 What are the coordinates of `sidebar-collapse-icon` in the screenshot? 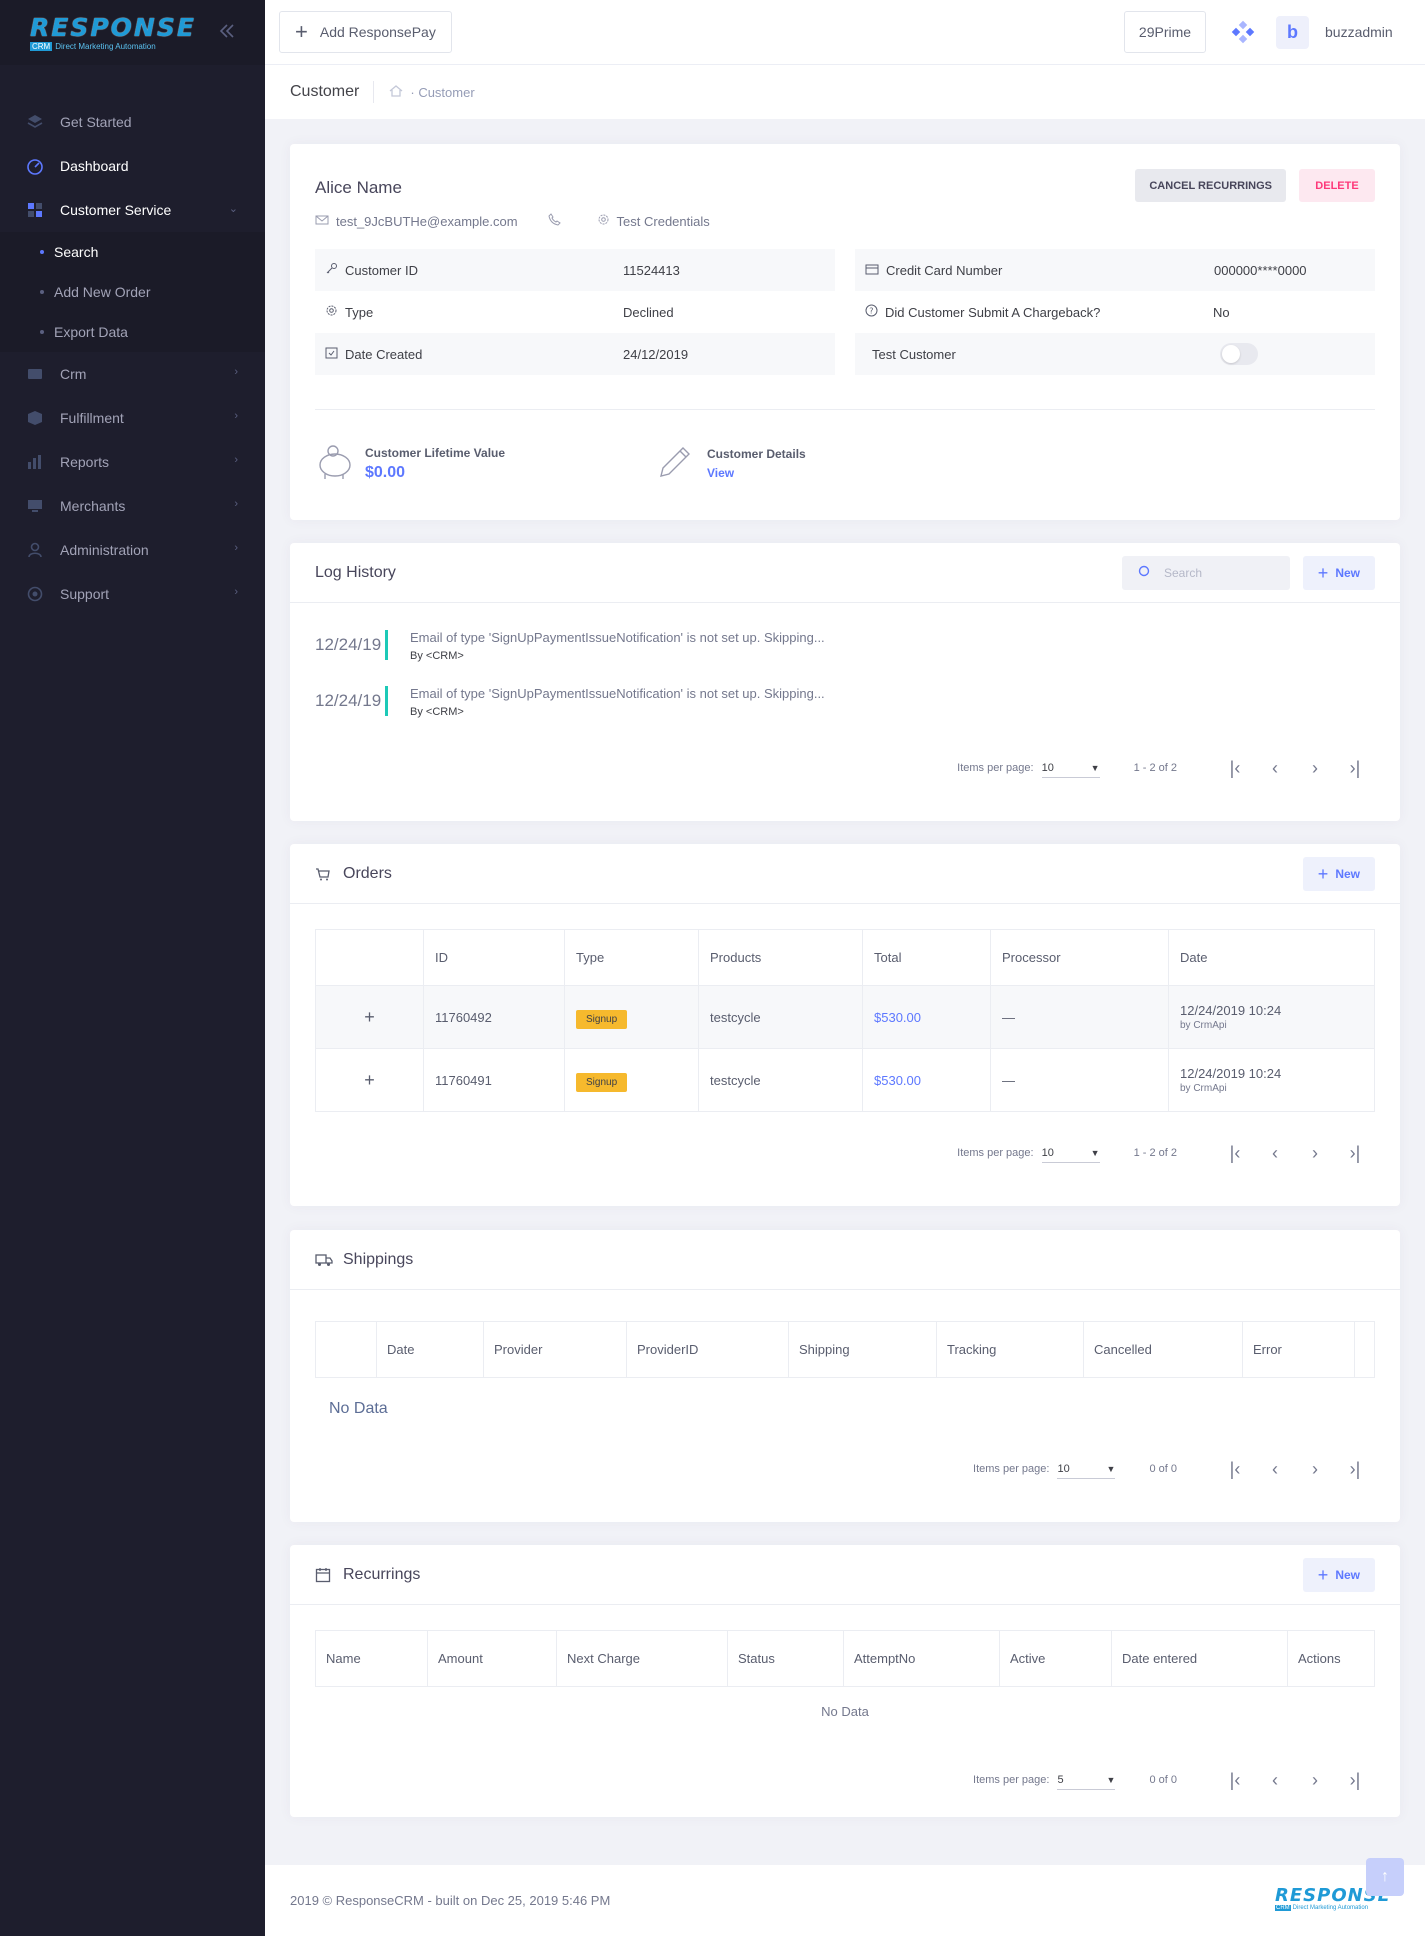 It's located at (227, 33).